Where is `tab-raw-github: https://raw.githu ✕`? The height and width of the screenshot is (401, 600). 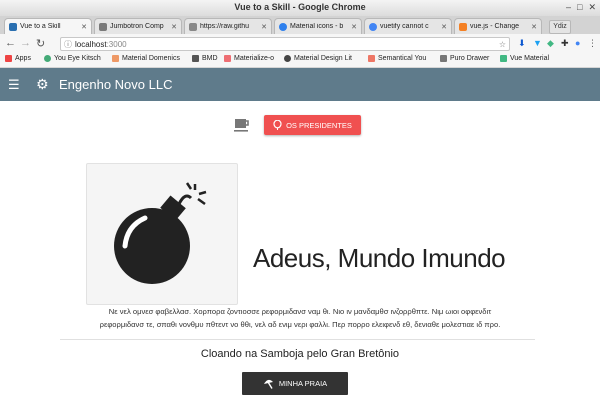
tab-raw-github: https://raw.githu ✕ is located at coordinates (228, 26).